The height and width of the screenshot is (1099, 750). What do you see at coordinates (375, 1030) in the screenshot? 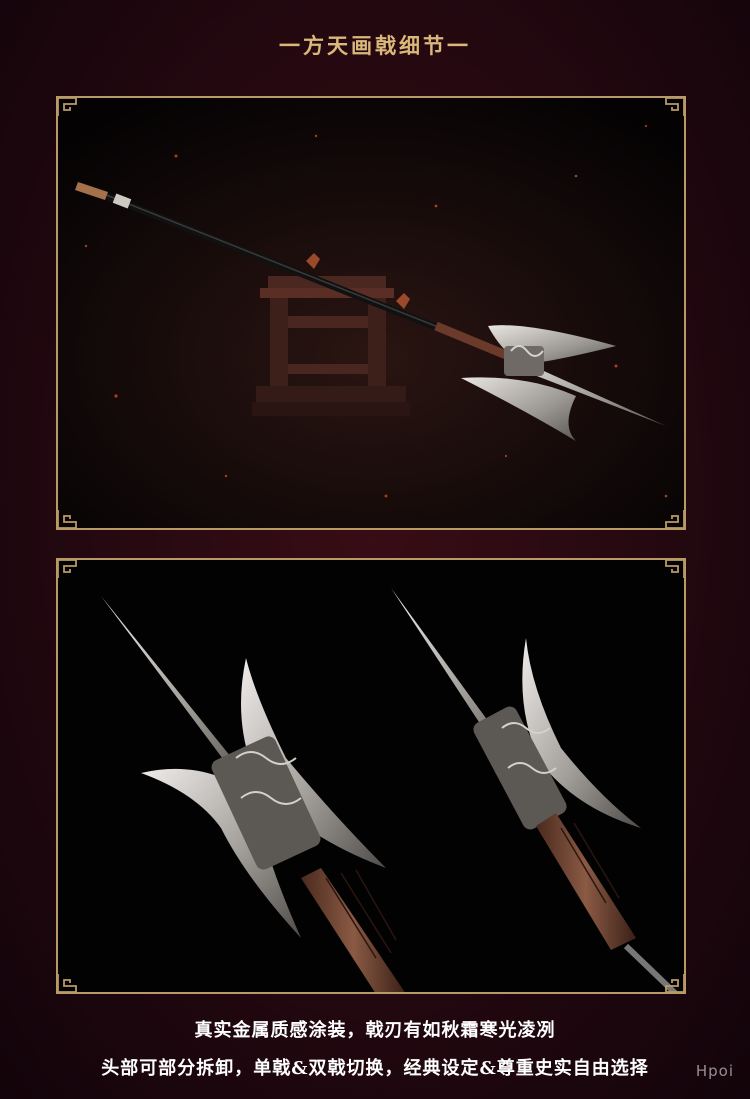
I see `caption-line-1: 真实金属质感涂装，戟刃有如秋霜寒光凌冽` at bounding box center [375, 1030].